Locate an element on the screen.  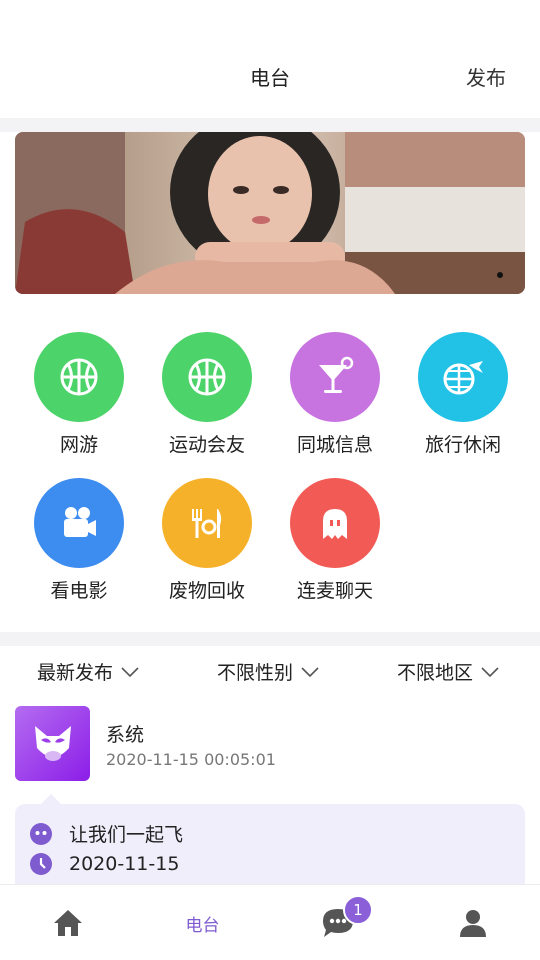
user-icon is located at coordinates (472, 923).